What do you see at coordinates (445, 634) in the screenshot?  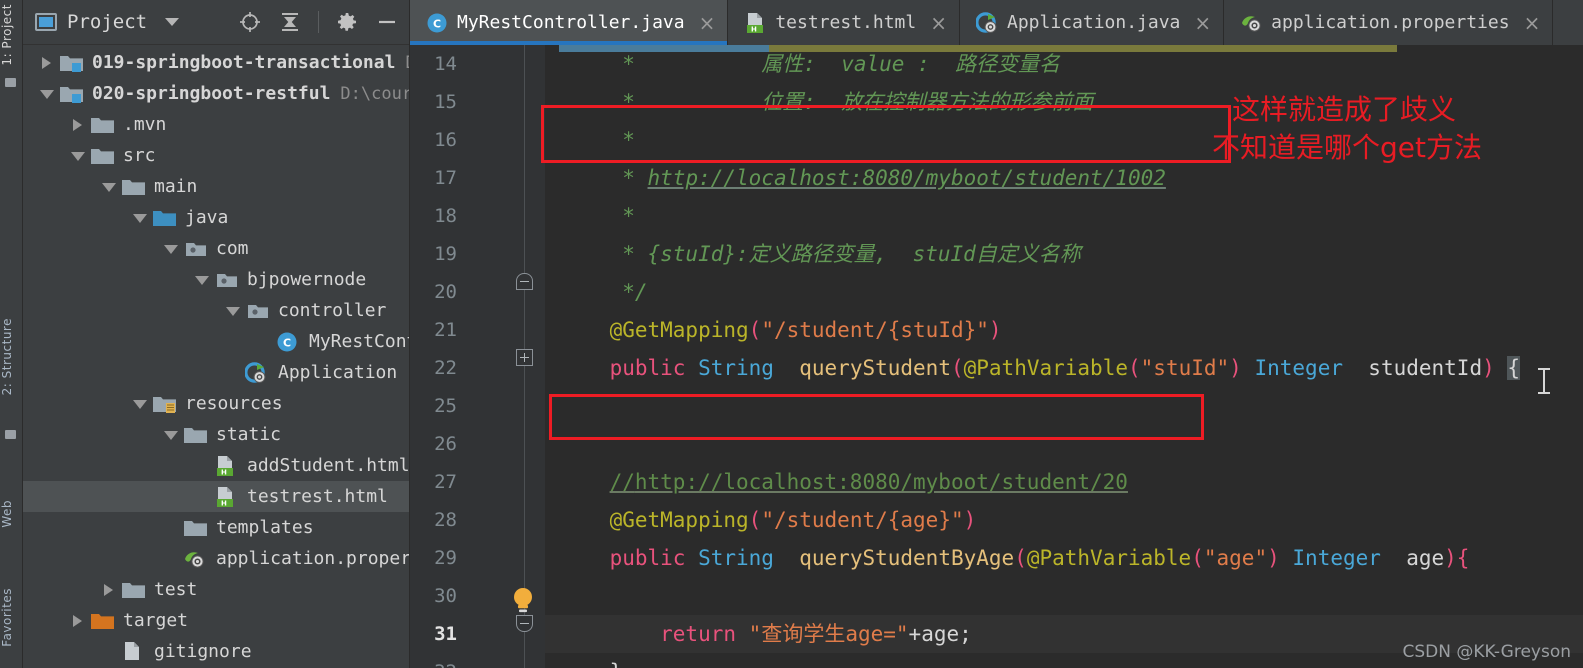 I see `line-number: 31` at bounding box center [445, 634].